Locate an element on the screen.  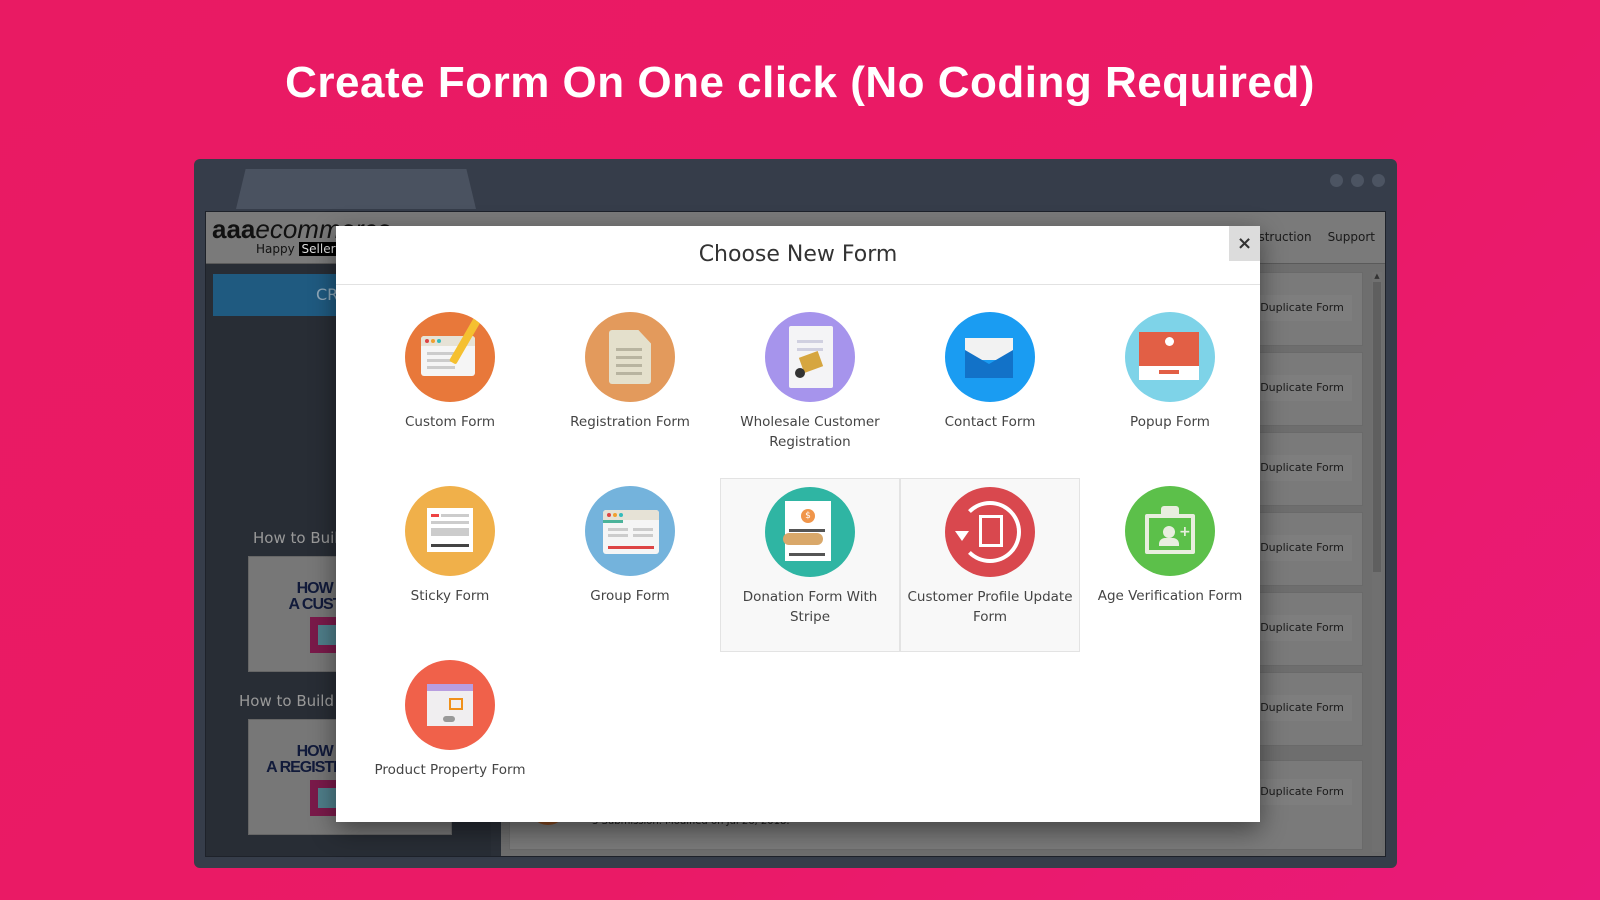
browser-tab is located at coordinates (356, 189).